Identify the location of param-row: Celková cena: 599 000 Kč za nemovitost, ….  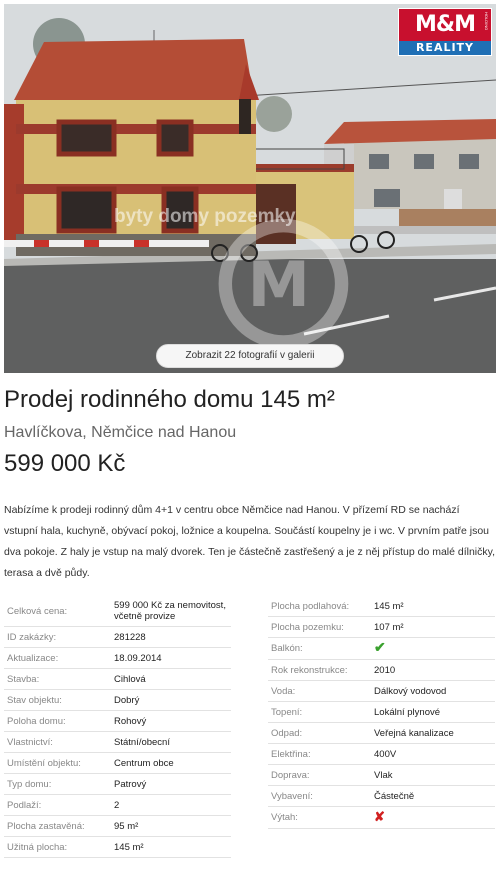
(117, 611).